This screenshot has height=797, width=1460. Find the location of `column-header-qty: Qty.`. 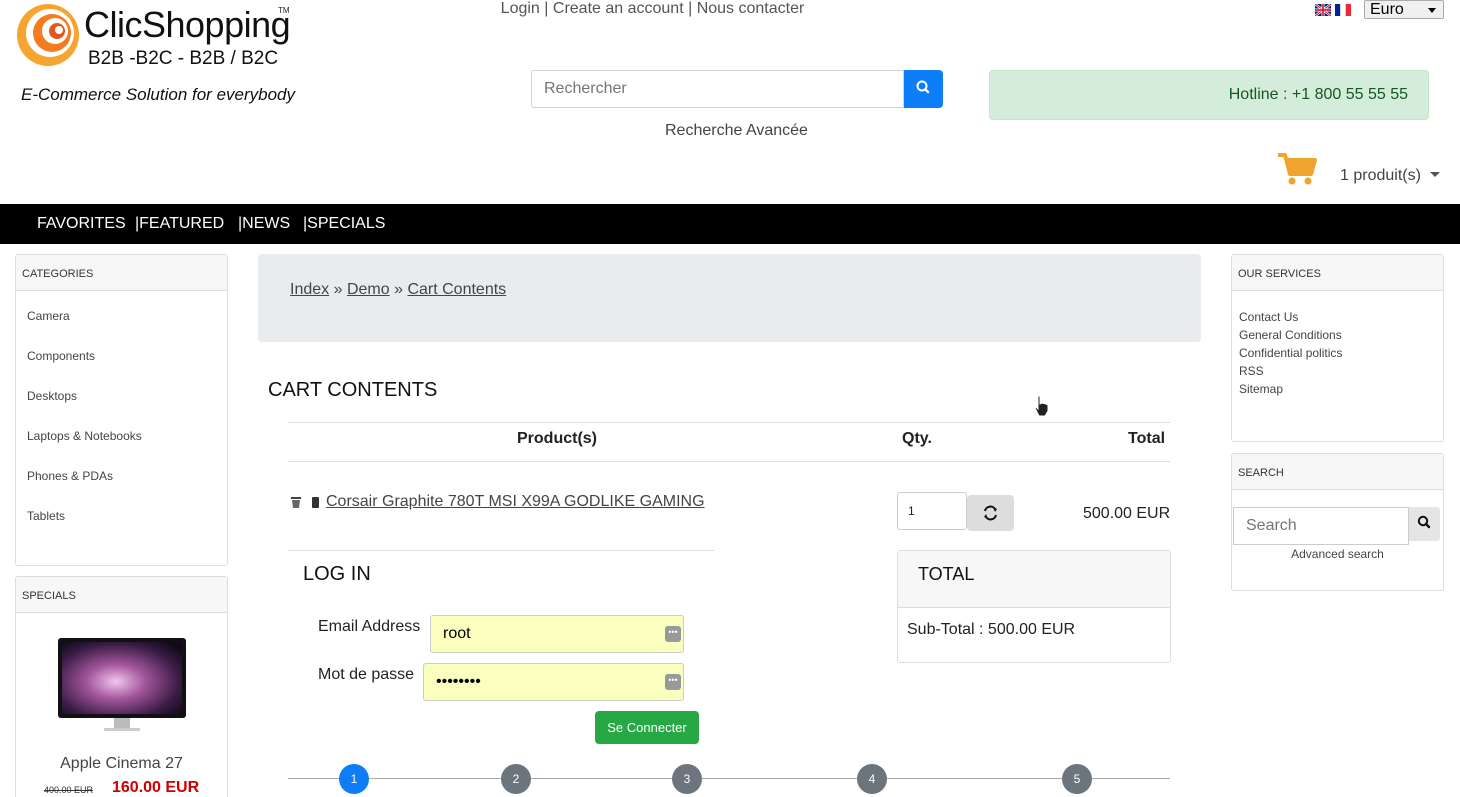

column-header-qty: Qty. is located at coordinates (917, 438).